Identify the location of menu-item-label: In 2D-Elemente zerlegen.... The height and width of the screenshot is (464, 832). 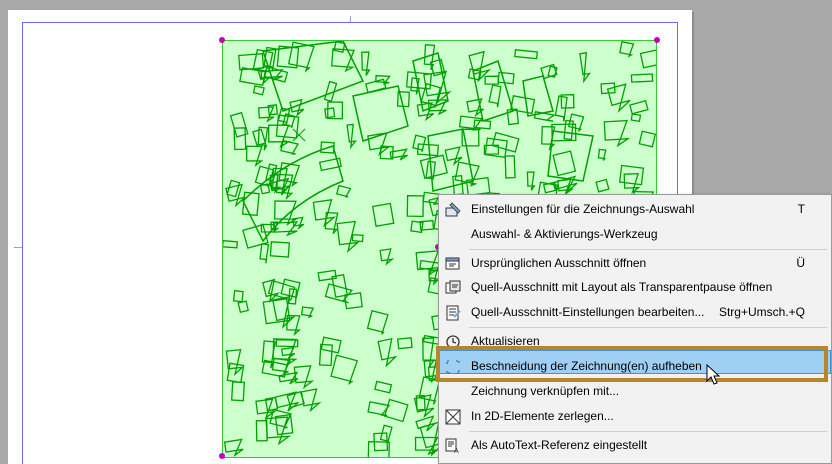
(542, 416).